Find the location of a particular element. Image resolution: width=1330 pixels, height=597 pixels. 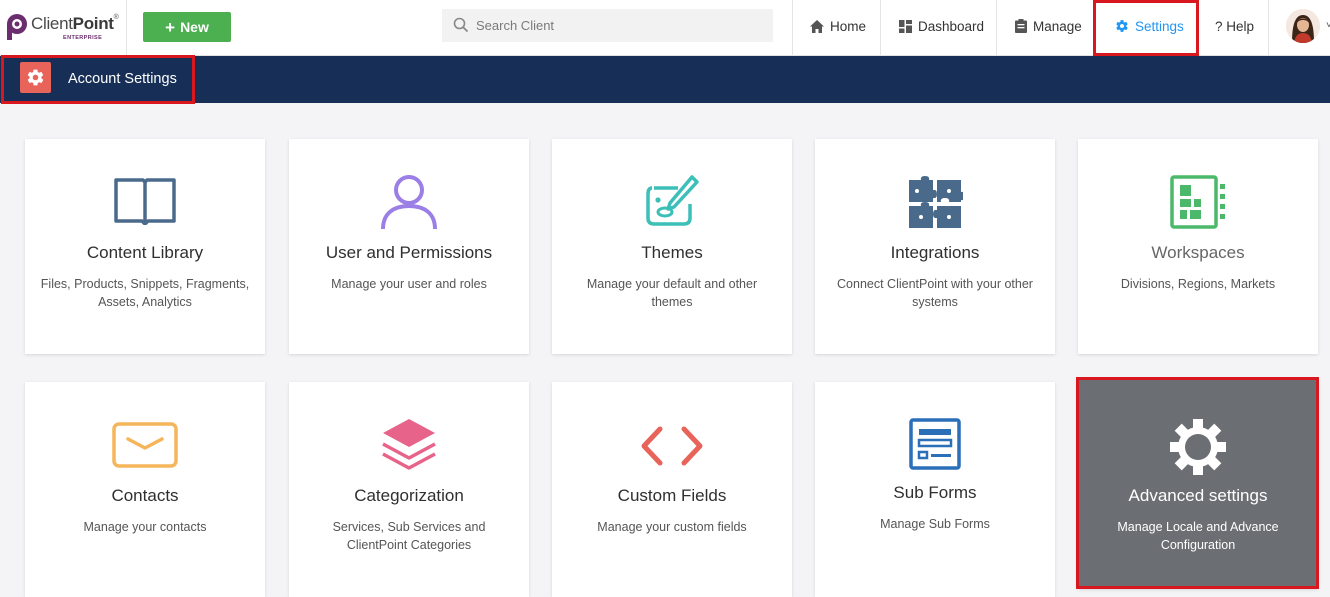

book-icon is located at coordinates (145, 201).